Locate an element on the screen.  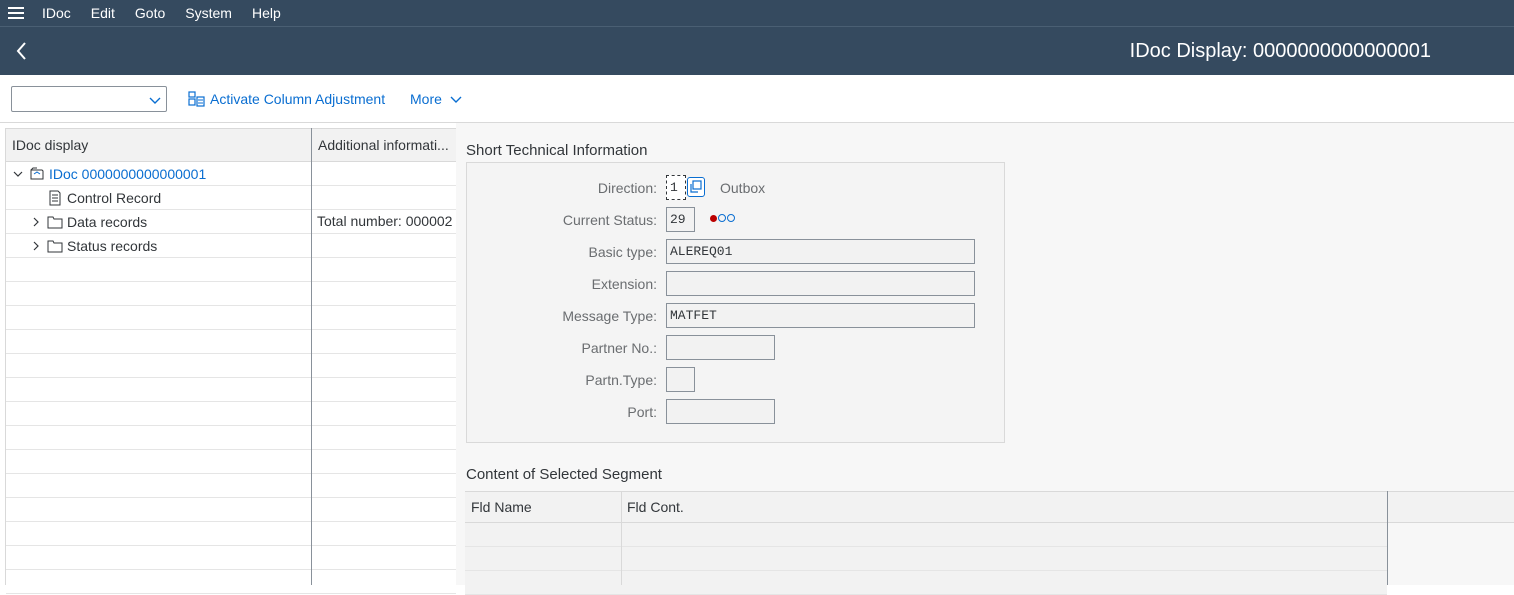
menu-help: Help is located at coordinates (266, 13).